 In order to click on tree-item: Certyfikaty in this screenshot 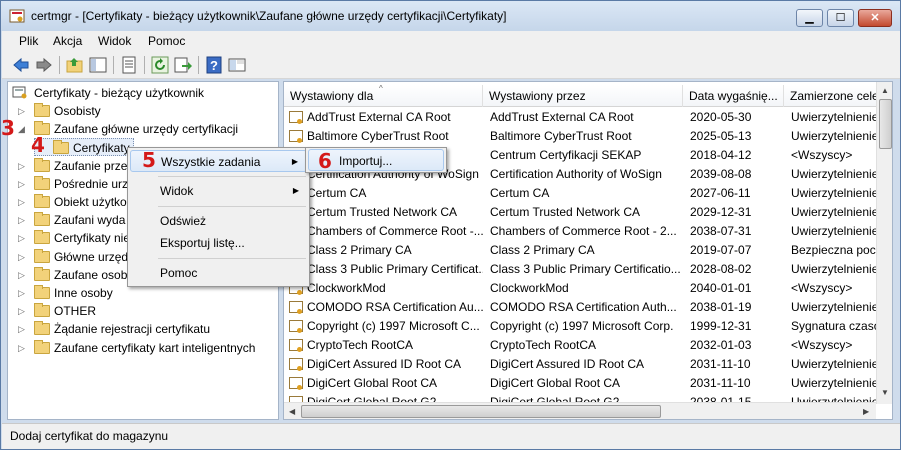, I will do `click(84, 147)`.